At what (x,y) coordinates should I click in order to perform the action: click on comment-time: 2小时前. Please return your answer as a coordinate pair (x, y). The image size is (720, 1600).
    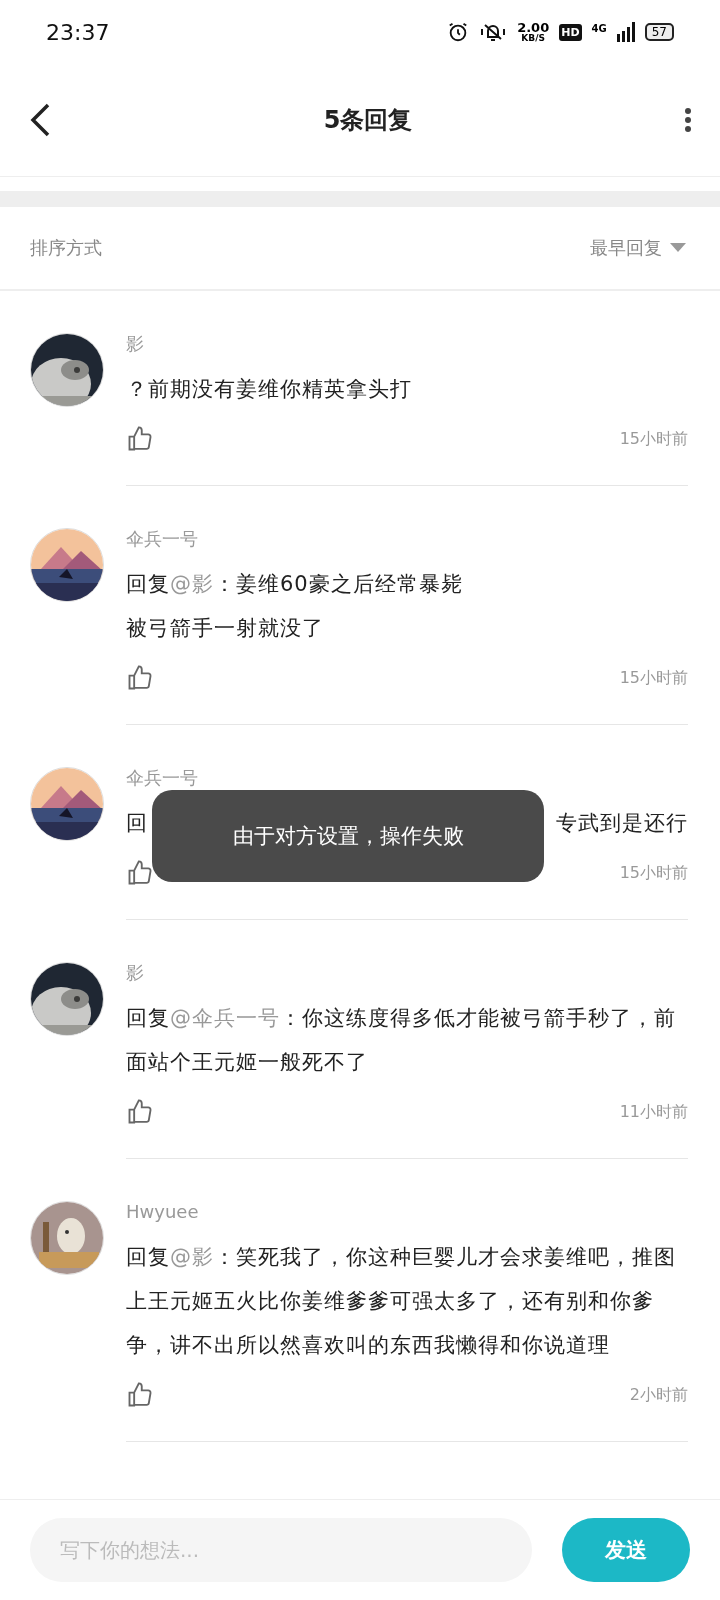
    Looking at the image, I should click on (658, 1395).